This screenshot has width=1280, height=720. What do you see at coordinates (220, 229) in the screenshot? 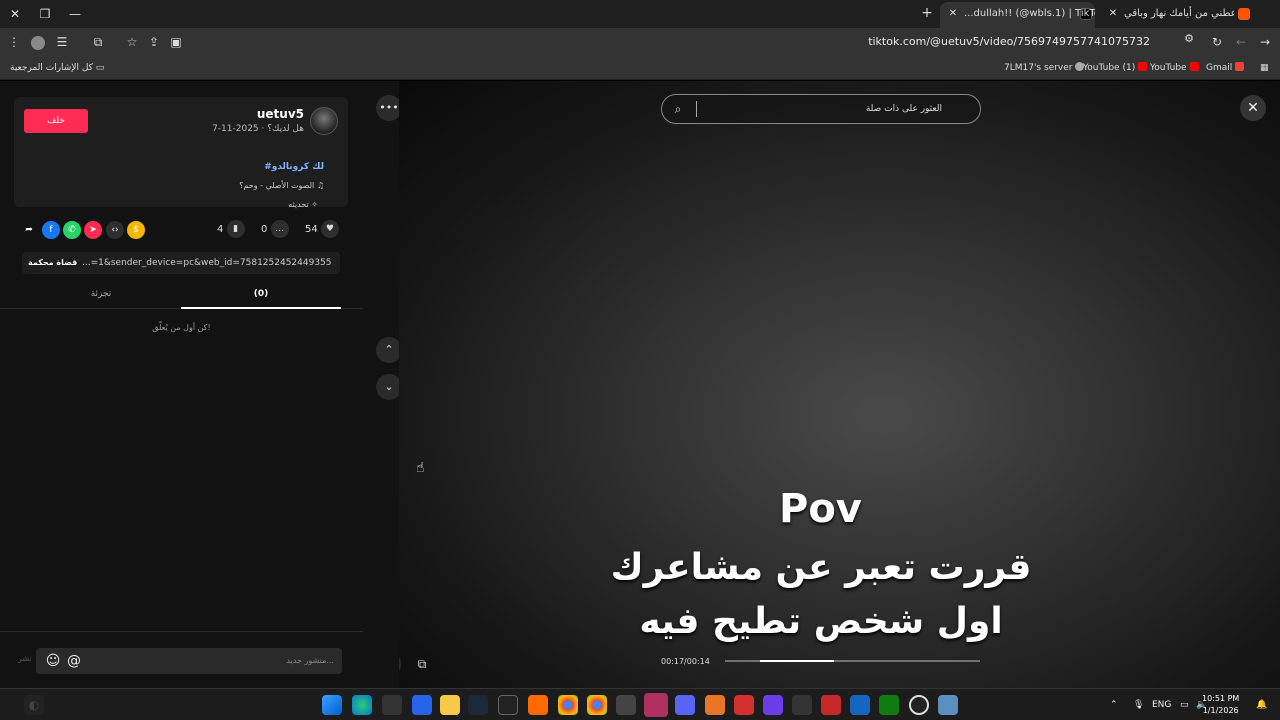
I see `save-count: 4` at bounding box center [220, 229].